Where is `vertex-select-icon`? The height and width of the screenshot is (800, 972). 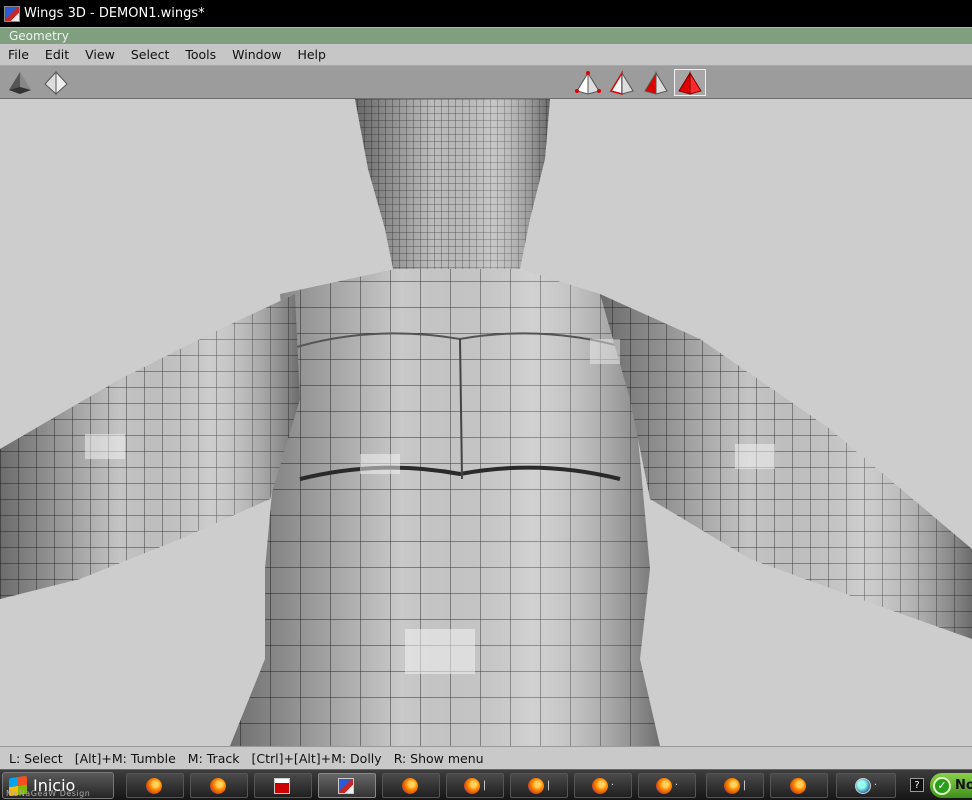
vertex-select-icon is located at coordinates (588, 82).